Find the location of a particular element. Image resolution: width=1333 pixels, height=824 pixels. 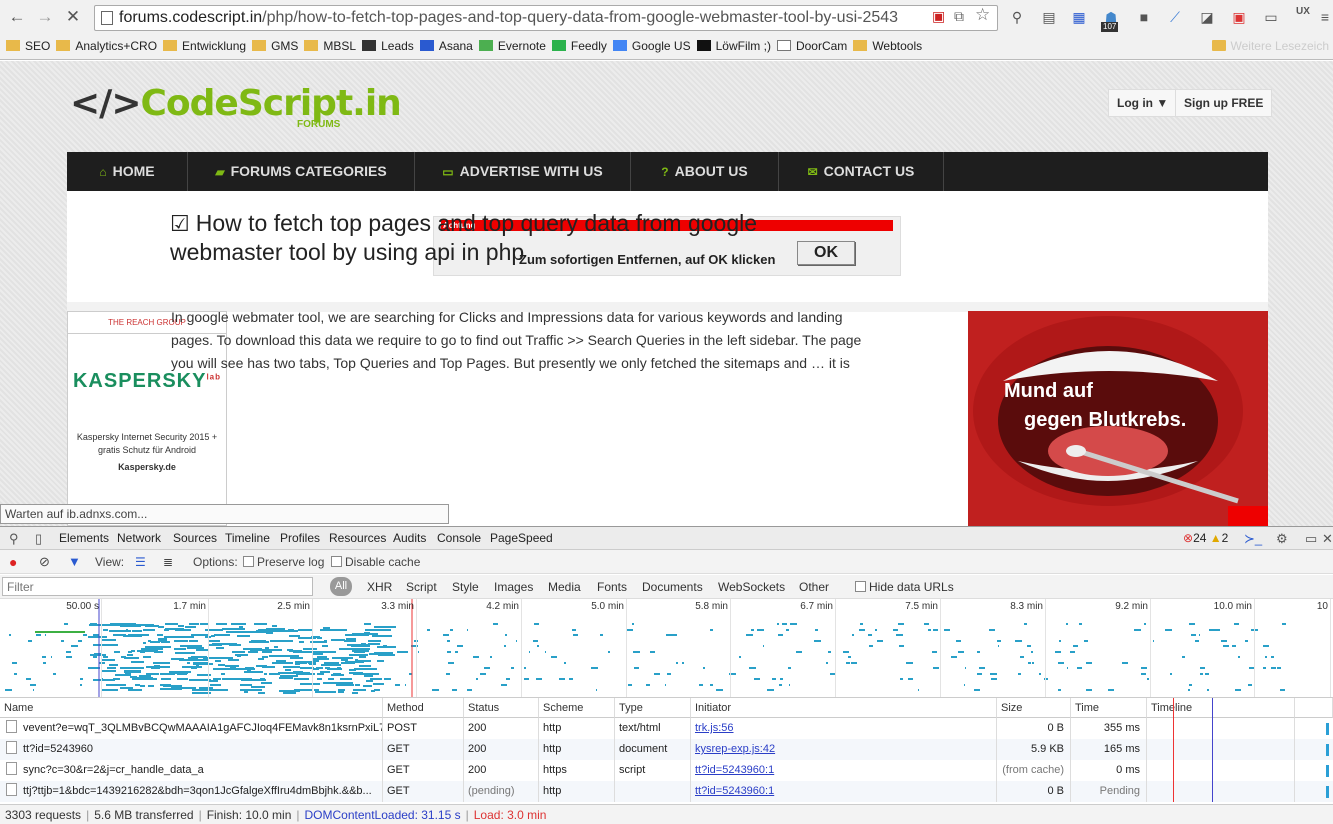

filter-xhr: XHR is located at coordinates (379, 587).